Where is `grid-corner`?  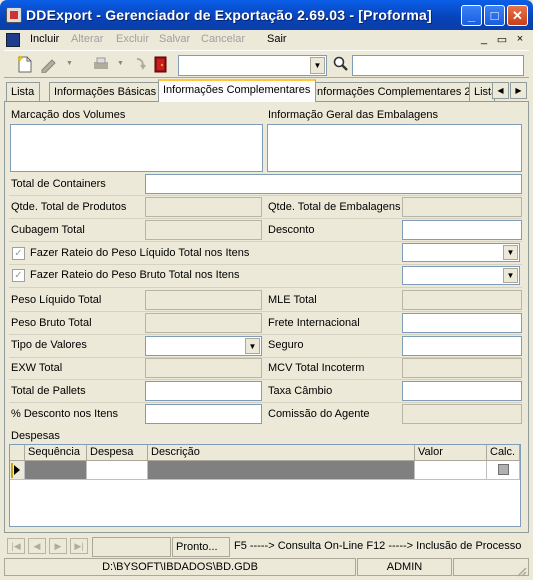 grid-corner is located at coordinates (17, 453).